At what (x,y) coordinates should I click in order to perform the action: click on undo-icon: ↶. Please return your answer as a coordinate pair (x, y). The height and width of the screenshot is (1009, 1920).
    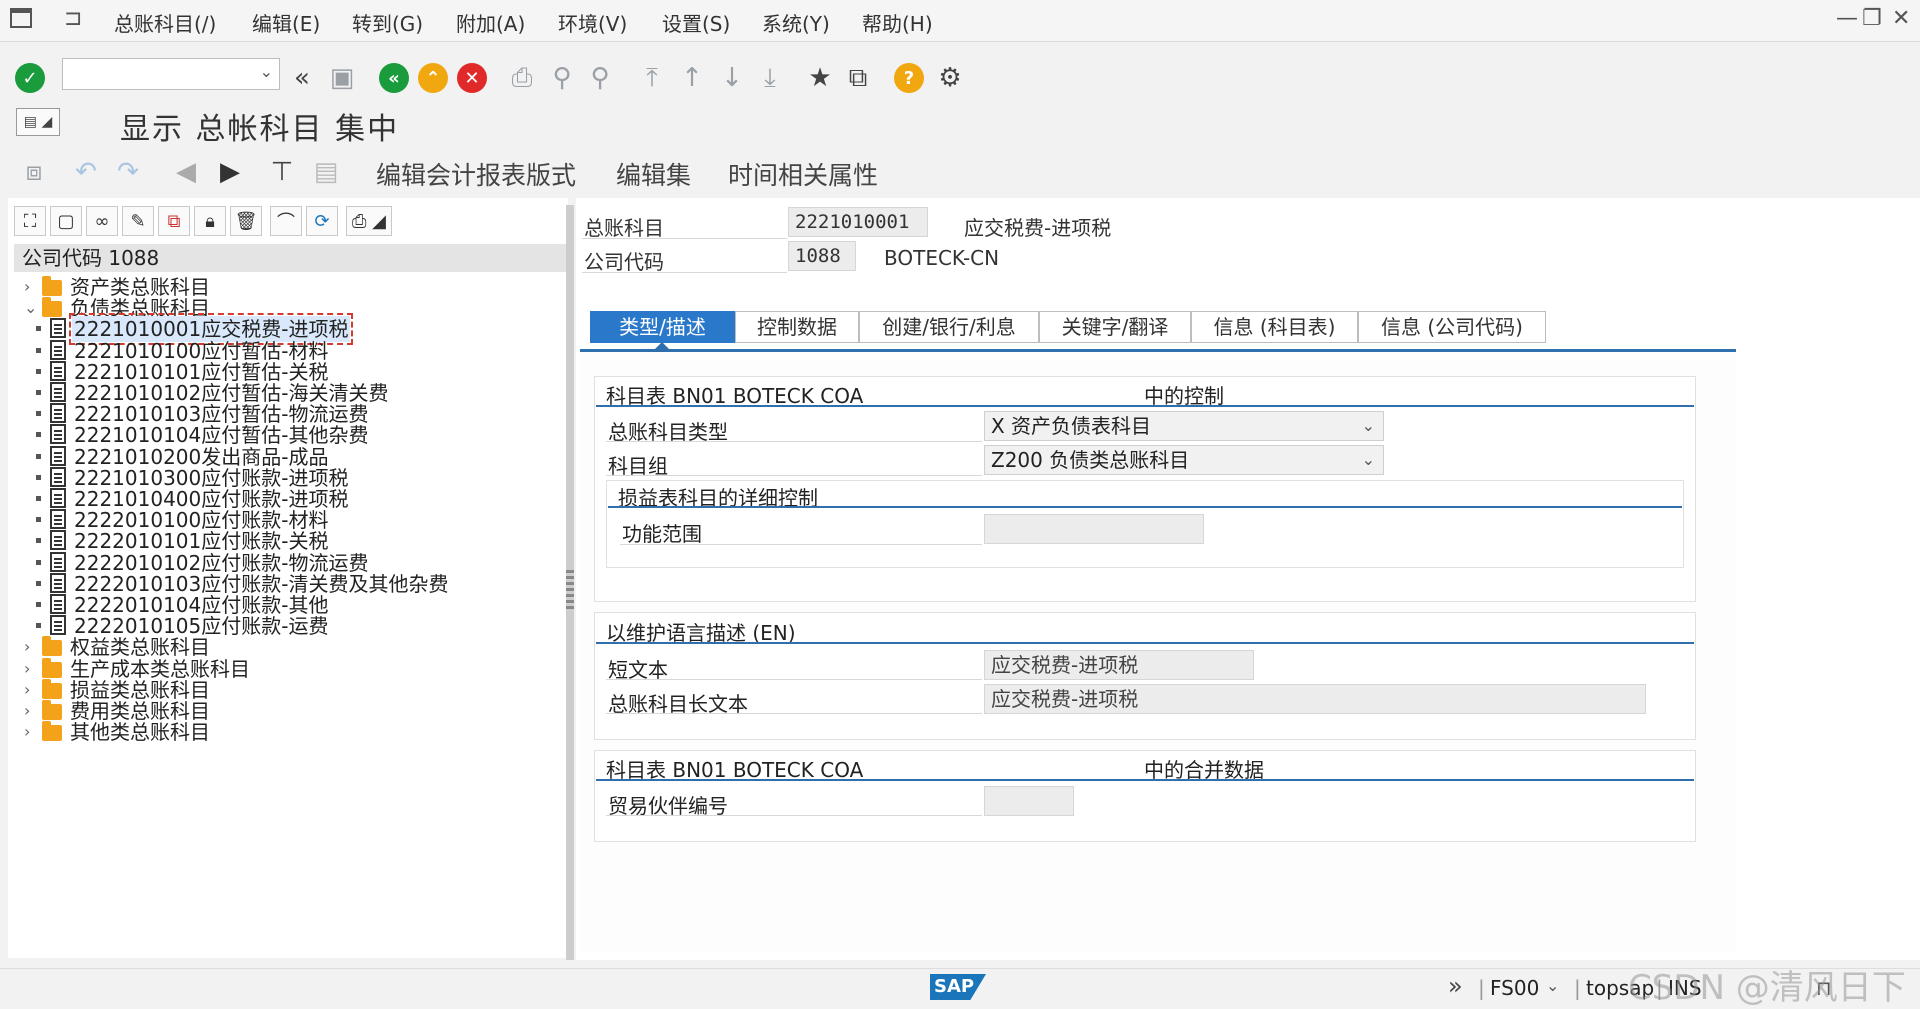
    Looking at the image, I should click on (86, 172).